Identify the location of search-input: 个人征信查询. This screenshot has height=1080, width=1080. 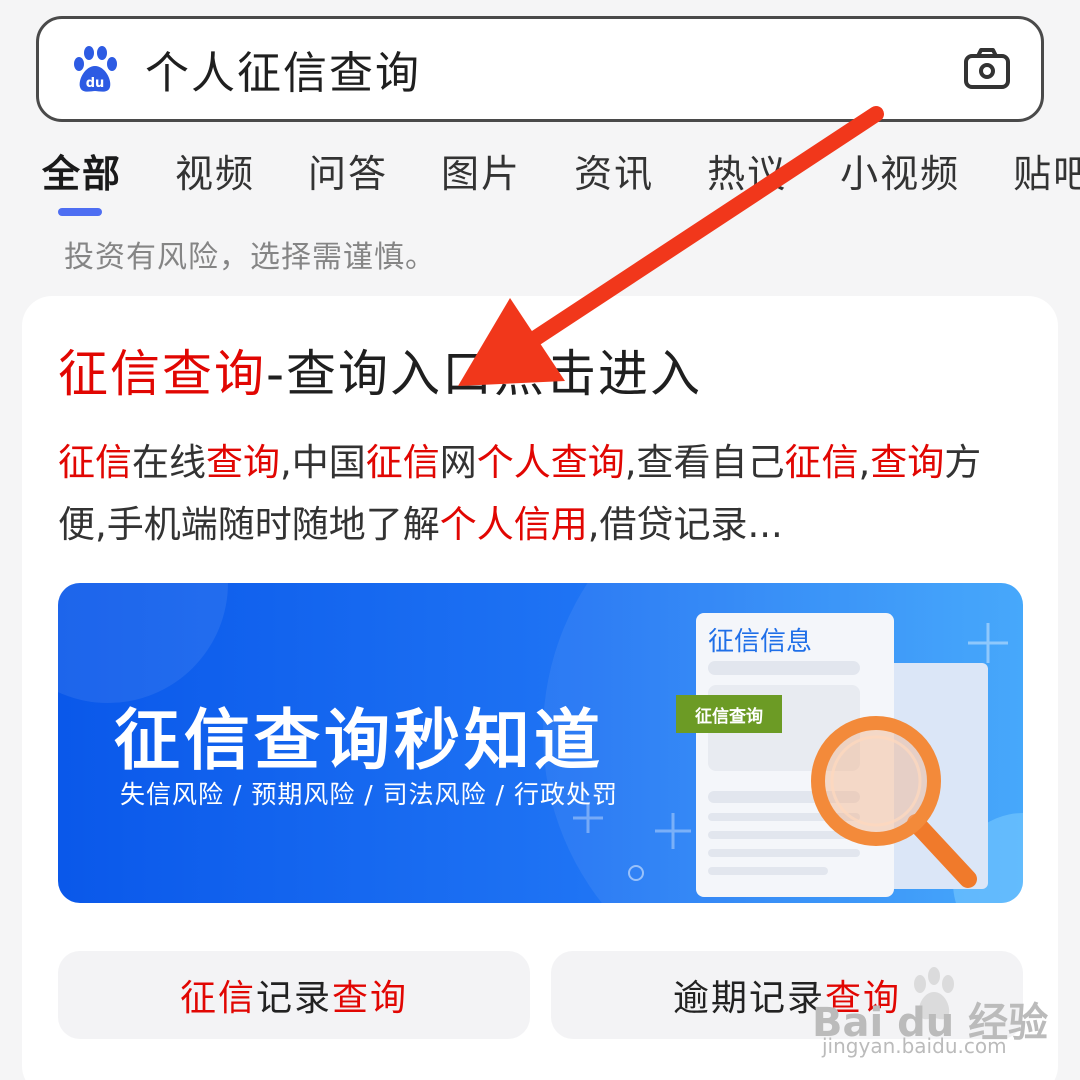
(553, 69).